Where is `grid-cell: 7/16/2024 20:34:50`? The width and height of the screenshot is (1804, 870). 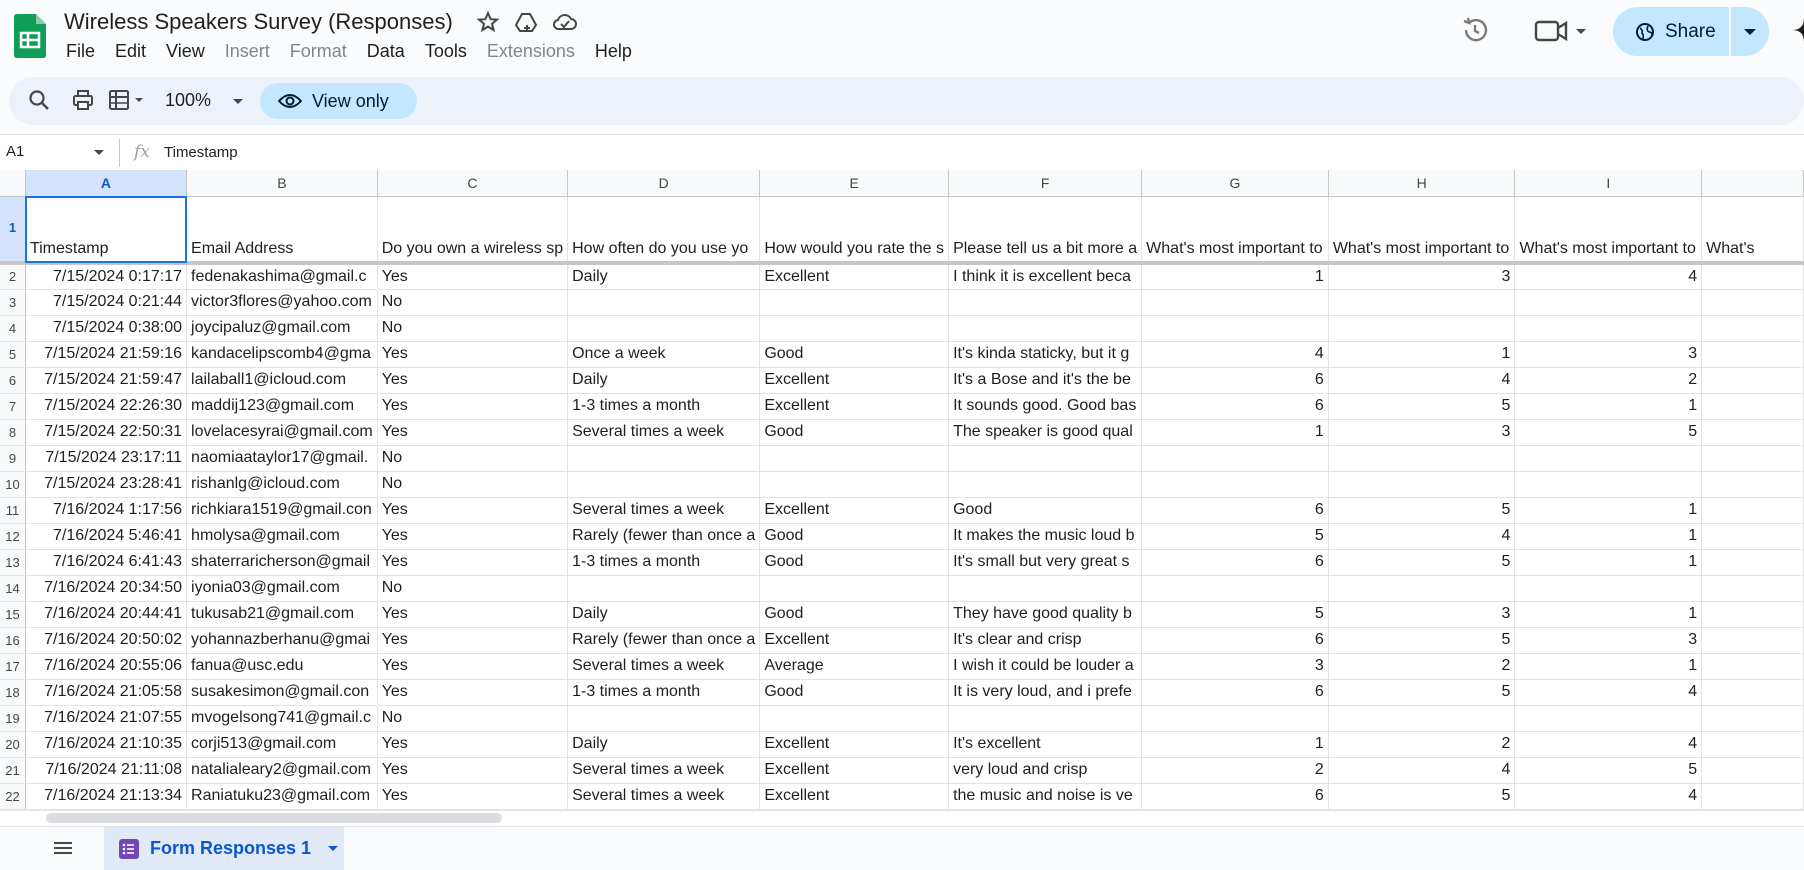
grid-cell: 7/16/2024 20:34:50 is located at coordinates (106, 588).